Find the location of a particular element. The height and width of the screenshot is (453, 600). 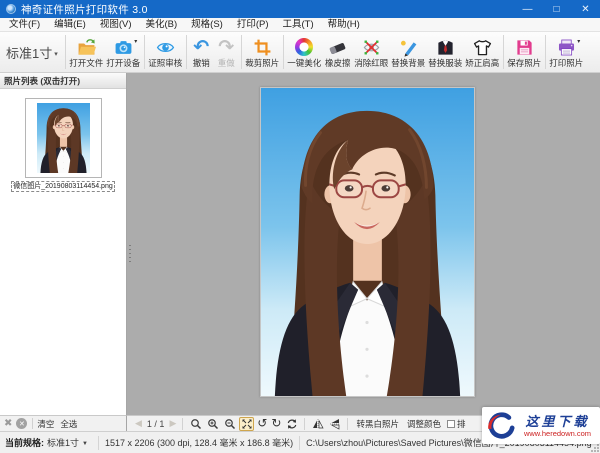

one-key-beautify-button: 一键美化 is located at coordinates (304, 52).